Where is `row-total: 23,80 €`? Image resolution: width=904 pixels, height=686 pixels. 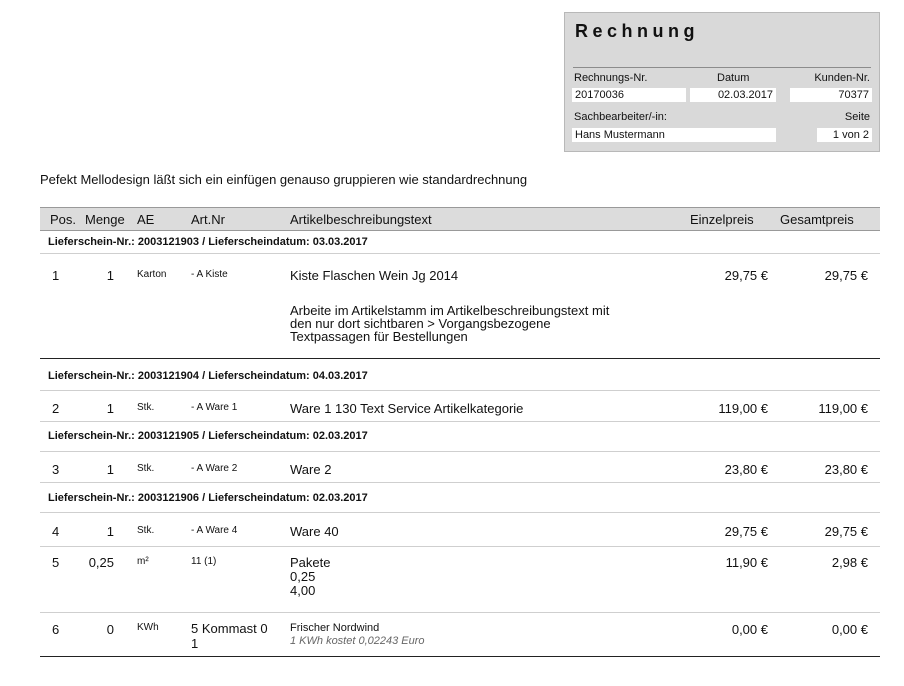 row-total: 23,80 € is located at coordinates (846, 469).